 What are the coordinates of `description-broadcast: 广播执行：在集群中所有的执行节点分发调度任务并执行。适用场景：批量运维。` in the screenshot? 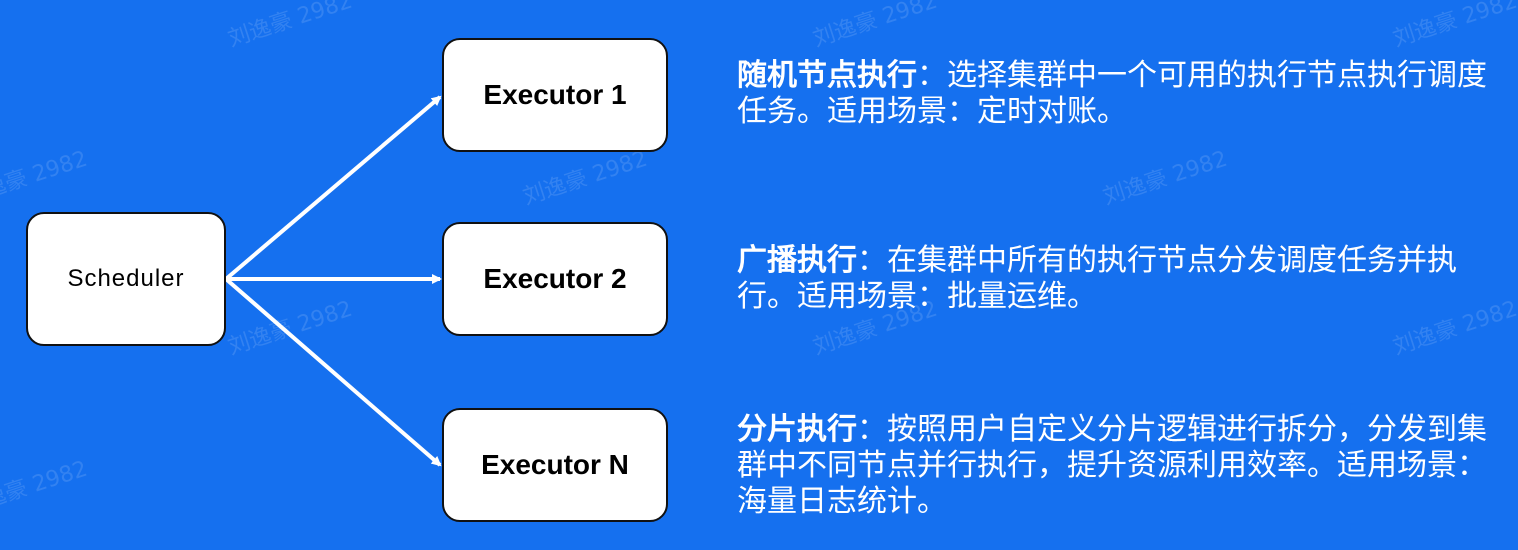 It's located at (1117, 279).